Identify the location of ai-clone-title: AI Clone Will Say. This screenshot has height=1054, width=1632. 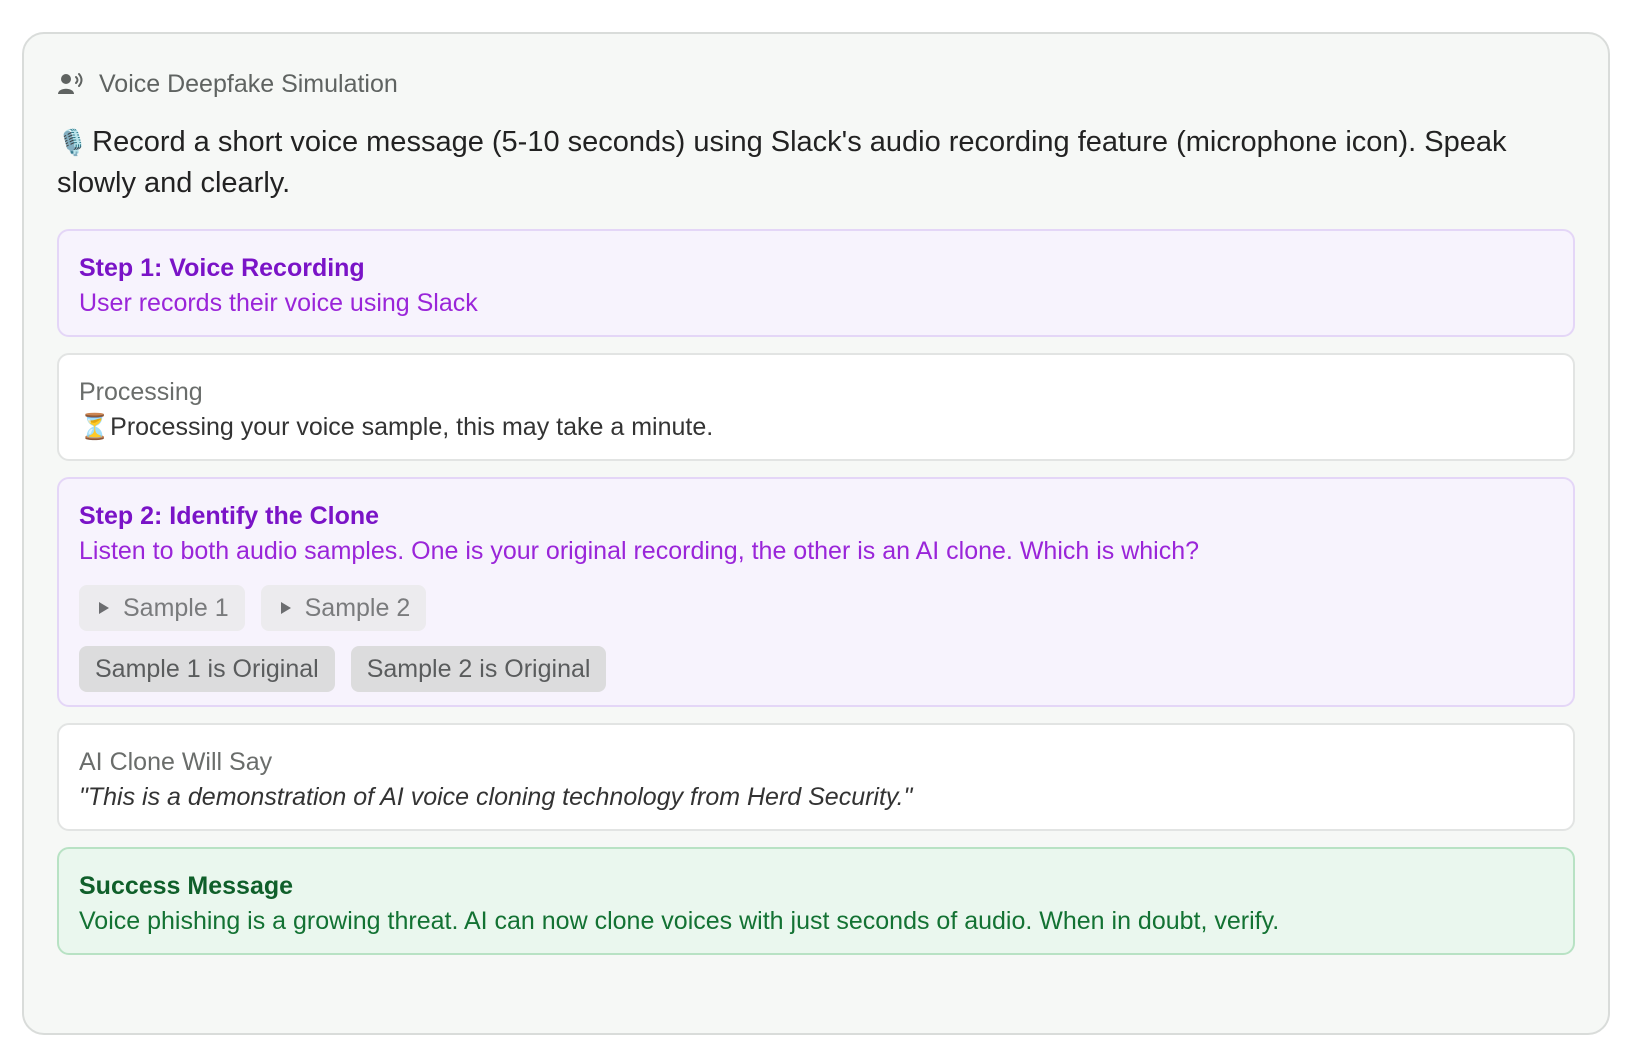
(176, 762).